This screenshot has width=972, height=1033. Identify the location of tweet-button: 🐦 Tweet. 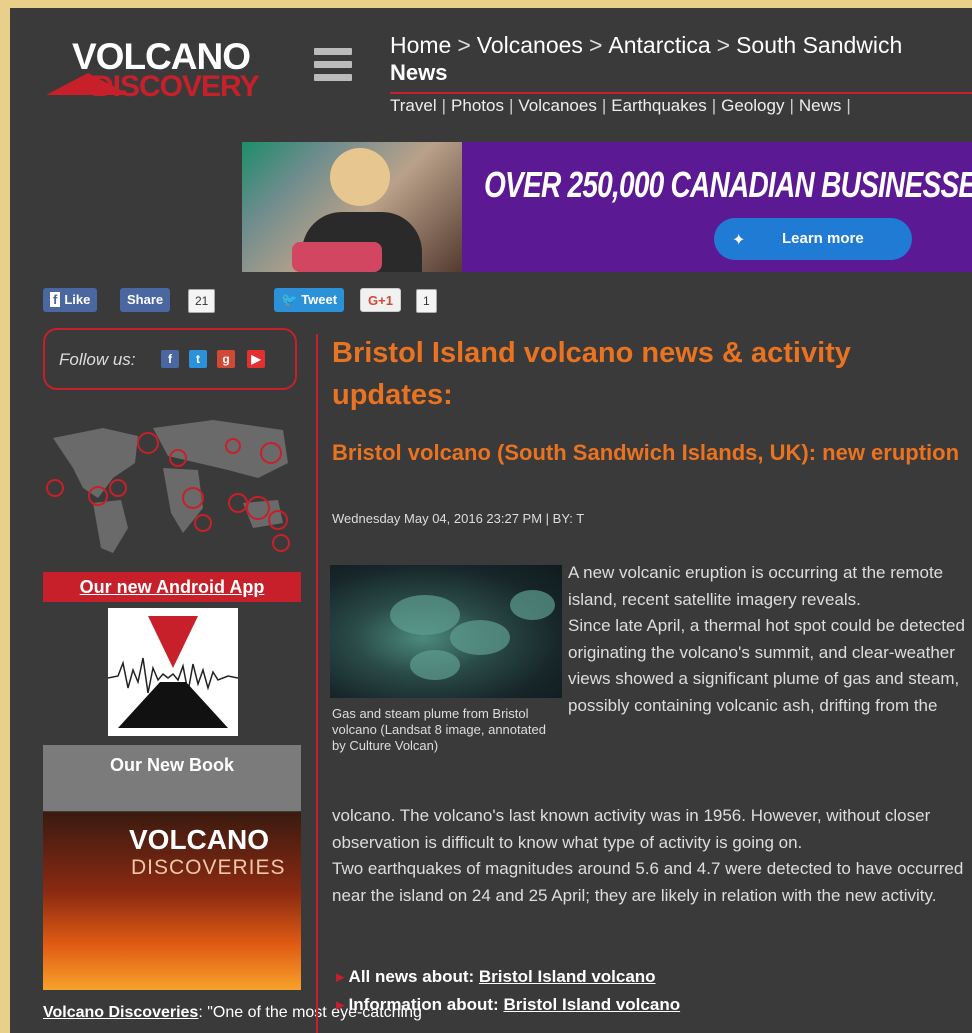
(309, 300).